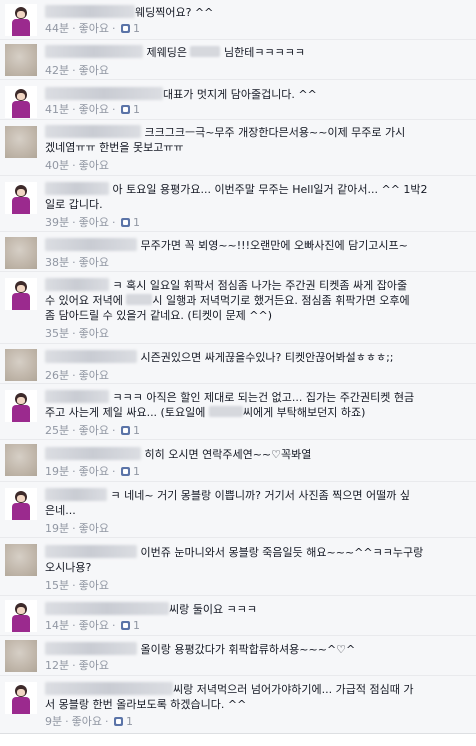 This screenshot has height=746, width=476. What do you see at coordinates (146, 704) in the screenshot?
I see `comment-body-line2: 서 몽블랑 한번 올라보도록 하겠습니다. ^^` at bounding box center [146, 704].